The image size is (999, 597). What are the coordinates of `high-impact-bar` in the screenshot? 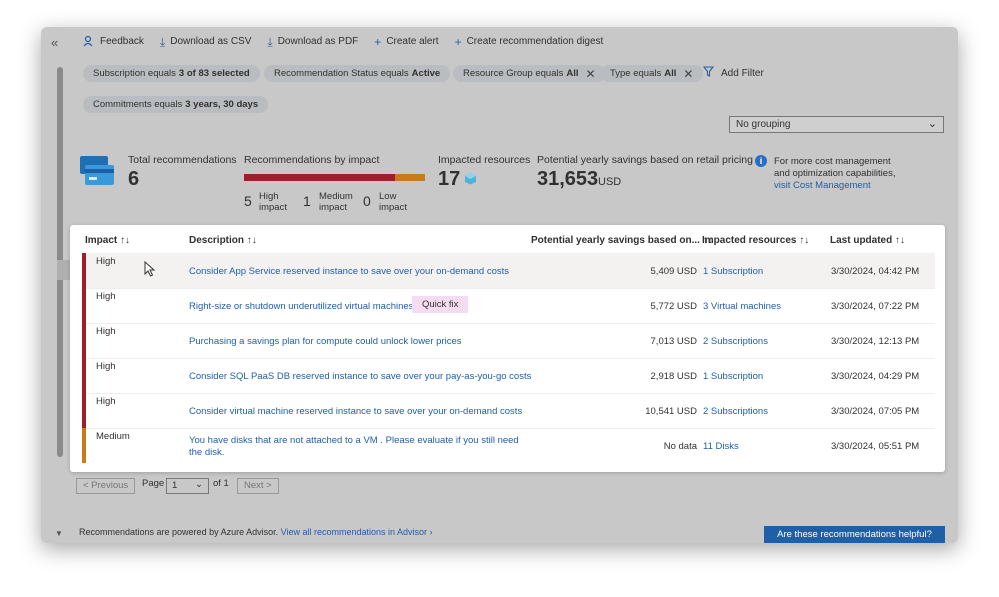 It's located at (319, 177).